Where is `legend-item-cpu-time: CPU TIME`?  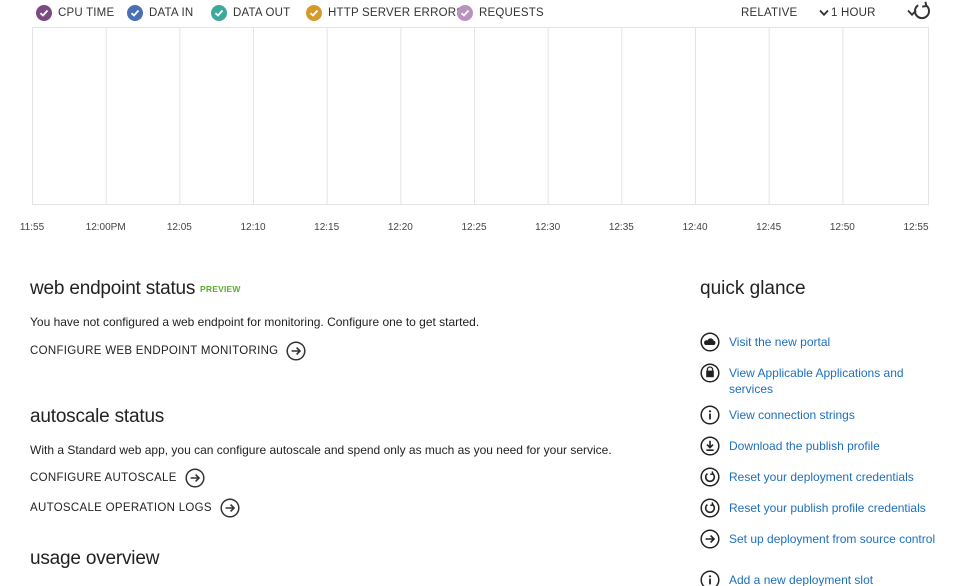
legend-item-cpu-time: CPU TIME is located at coordinates (75, 13).